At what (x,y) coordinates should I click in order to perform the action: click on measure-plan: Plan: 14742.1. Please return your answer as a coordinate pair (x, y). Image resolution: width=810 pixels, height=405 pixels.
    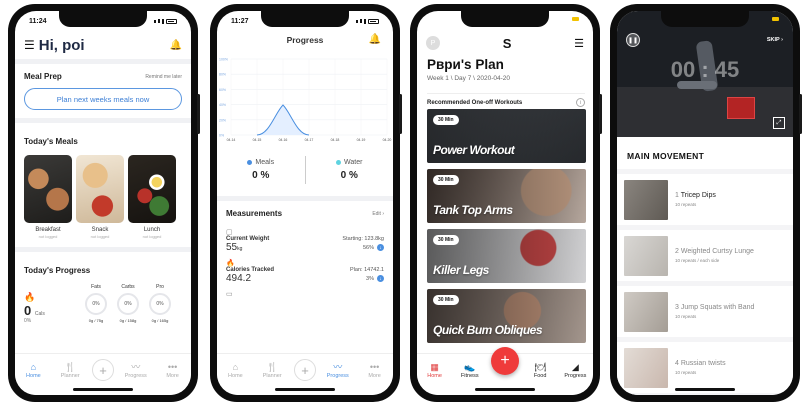
    Looking at the image, I should click on (367, 270).